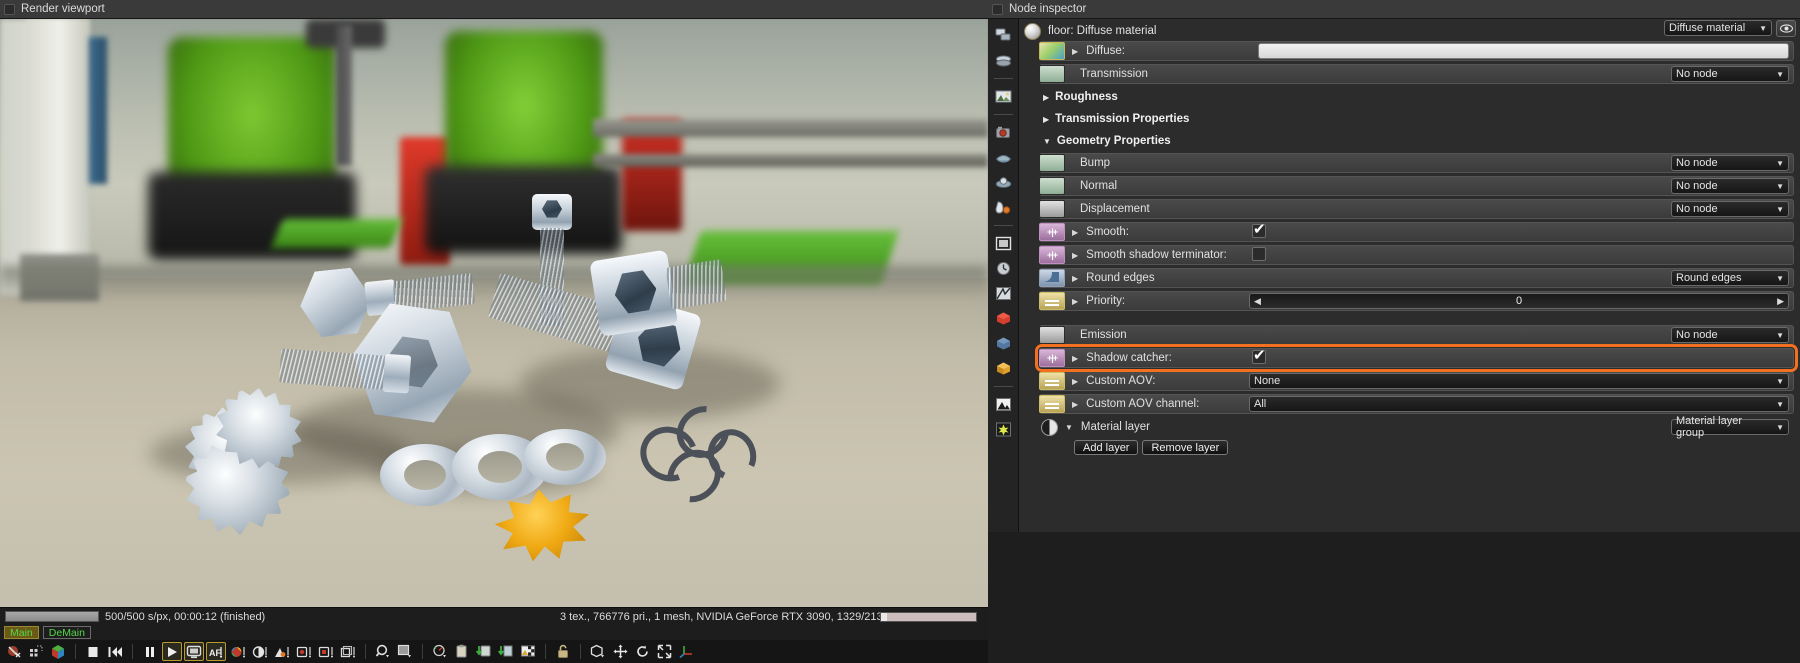 This screenshot has height=663, width=1800. Describe the element at coordinates (150, 651) in the screenshot. I see `pause-render-icon` at that location.